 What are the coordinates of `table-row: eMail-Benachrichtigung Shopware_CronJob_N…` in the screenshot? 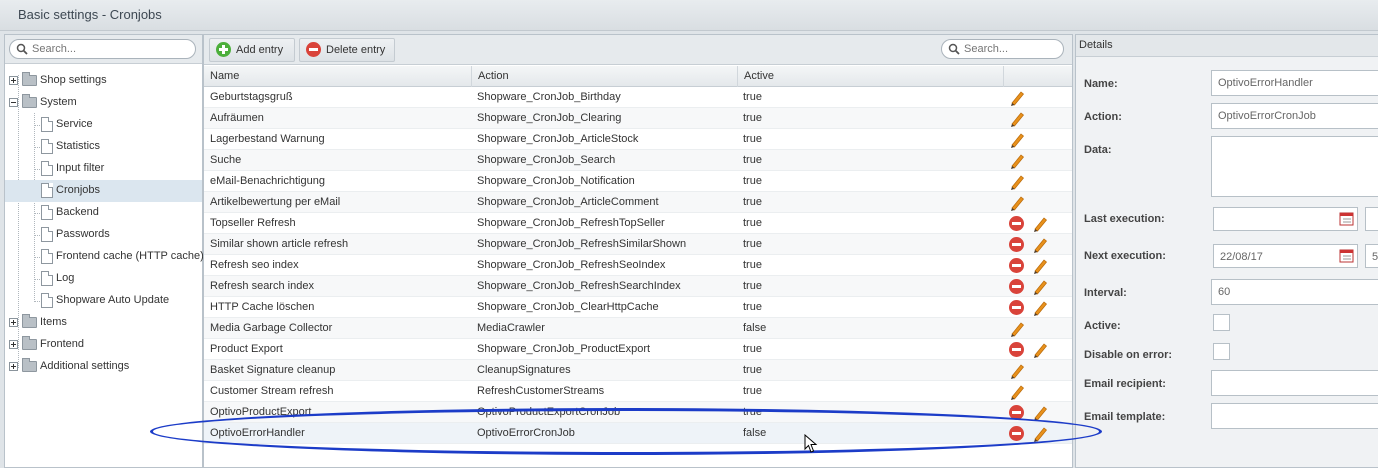 It's located at (638, 181).